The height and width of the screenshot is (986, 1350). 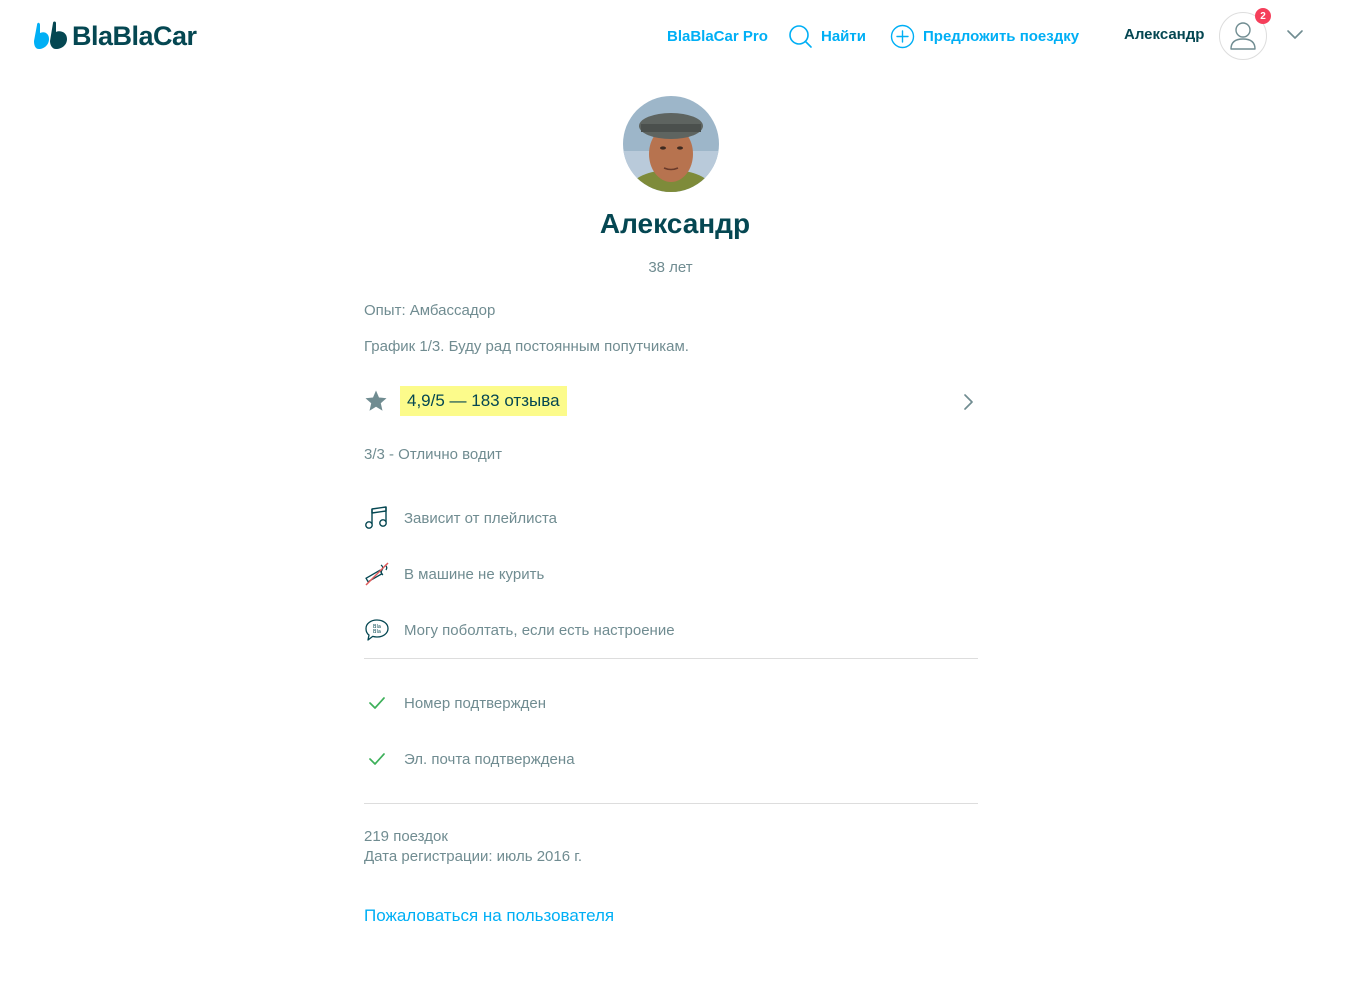 I want to click on star-icon, so click(x=376, y=400).